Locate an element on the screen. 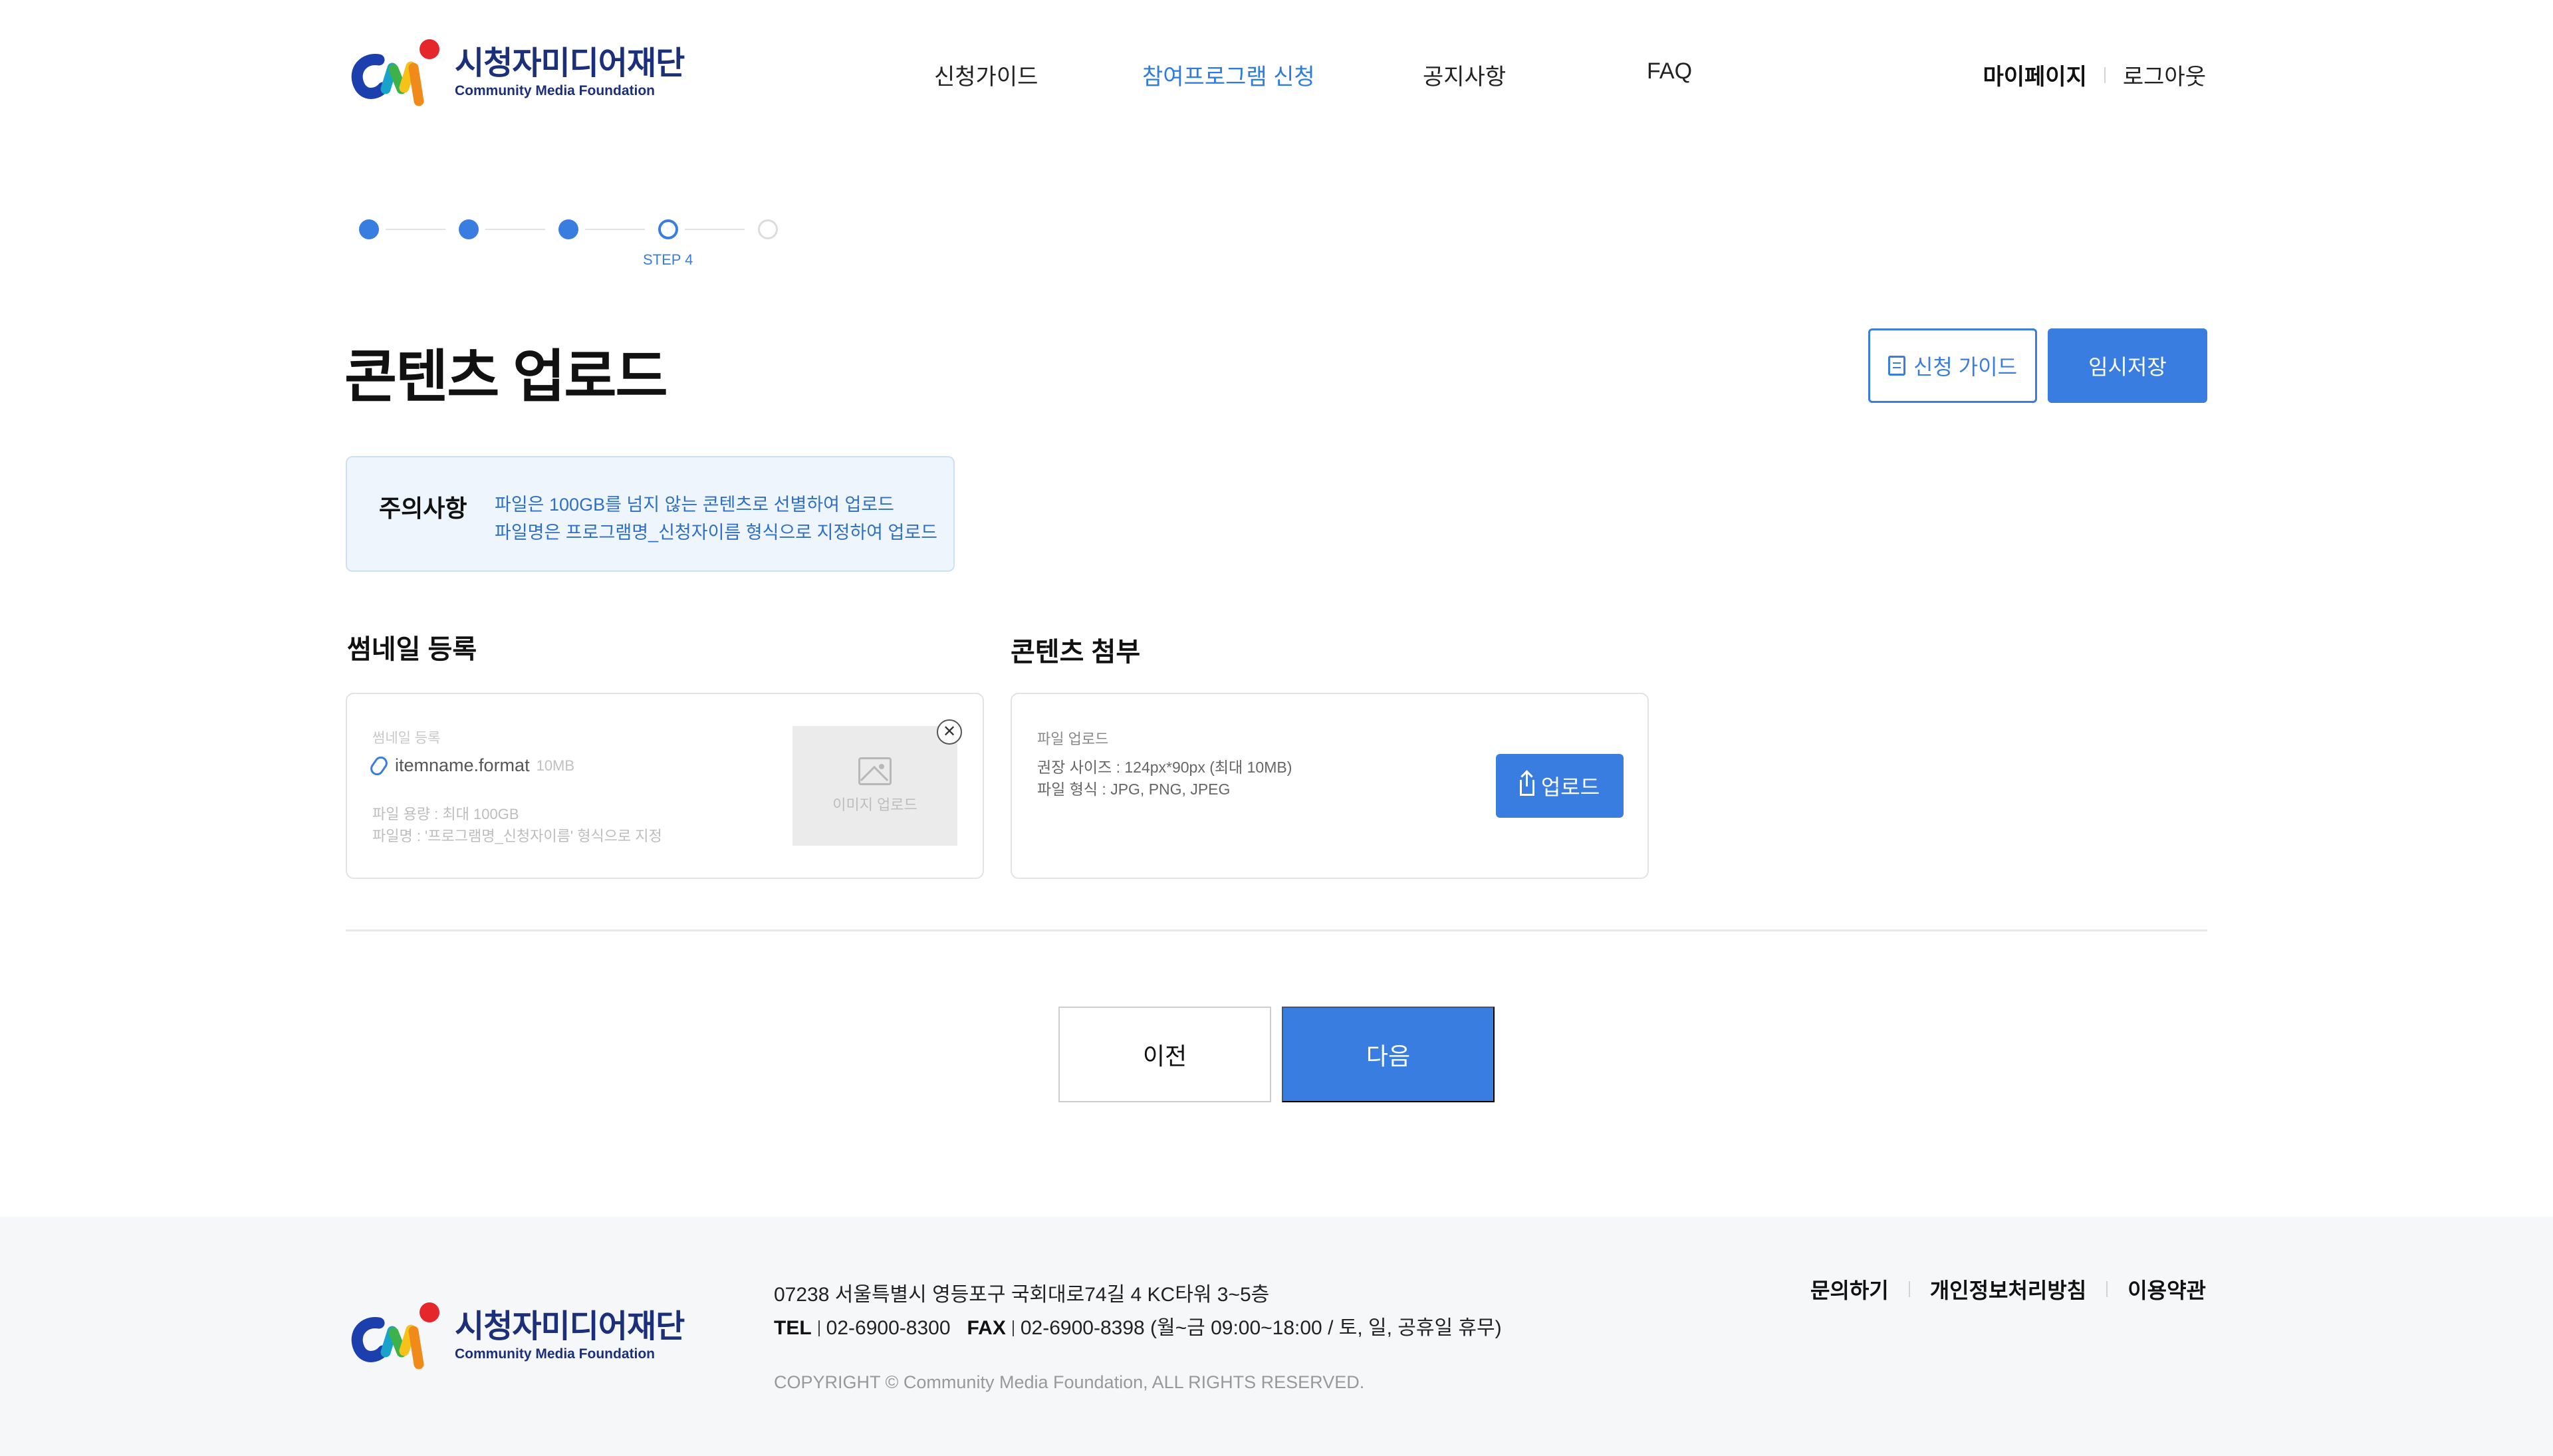 This screenshot has width=2553, height=1456. nav-item-program-apply: 참여프로그램 신청 is located at coordinates (1228, 75).